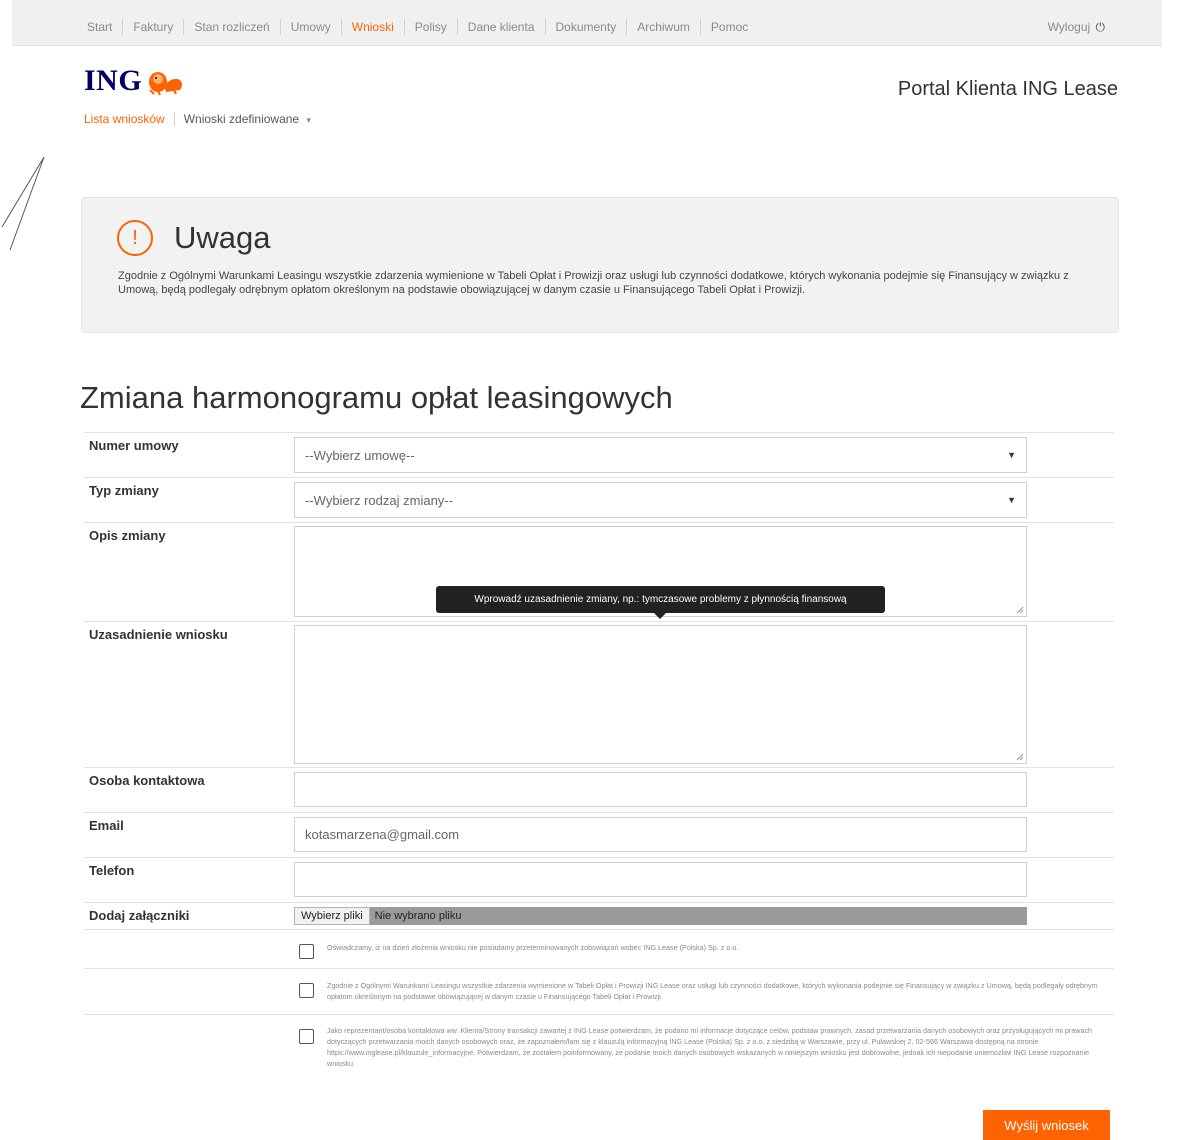  What do you see at coordinates (382, 834) in the screenshot?
I see `email-input-value: kotasmarzena@gmail.com` at bounding box center [382, 834].